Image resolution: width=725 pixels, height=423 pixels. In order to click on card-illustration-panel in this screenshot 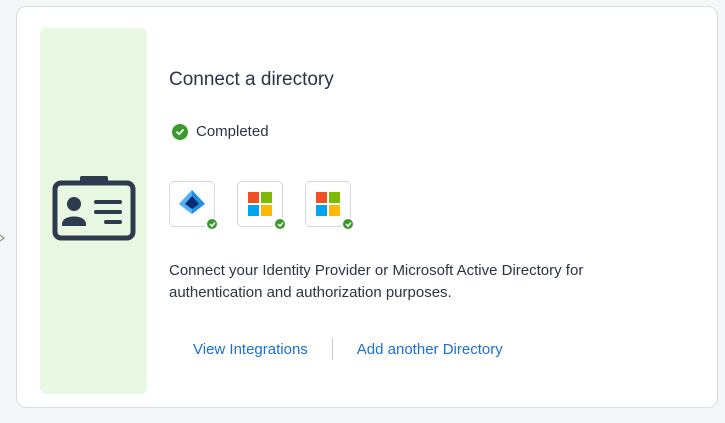, I will do `click(93, 211)`.